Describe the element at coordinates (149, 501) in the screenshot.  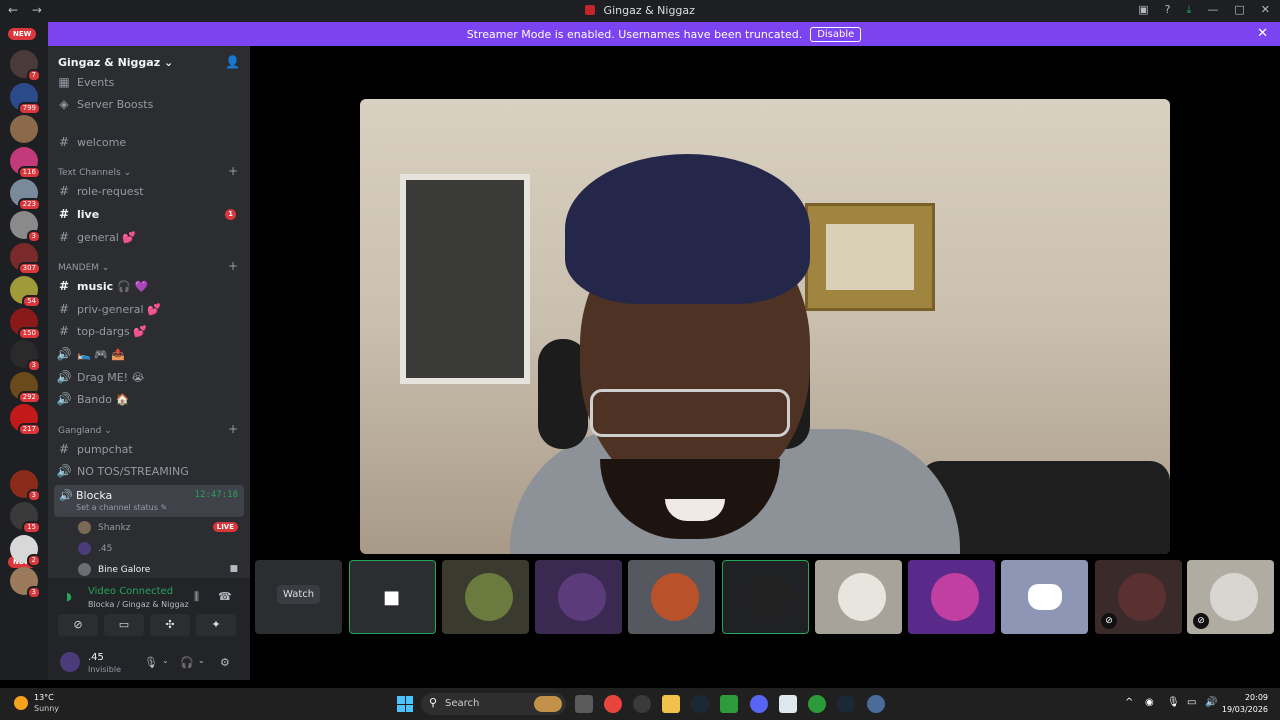
I see `voice-channel-blocka: 🔊 Blocka Set a channel status ✎ 12:47:18` at that location.